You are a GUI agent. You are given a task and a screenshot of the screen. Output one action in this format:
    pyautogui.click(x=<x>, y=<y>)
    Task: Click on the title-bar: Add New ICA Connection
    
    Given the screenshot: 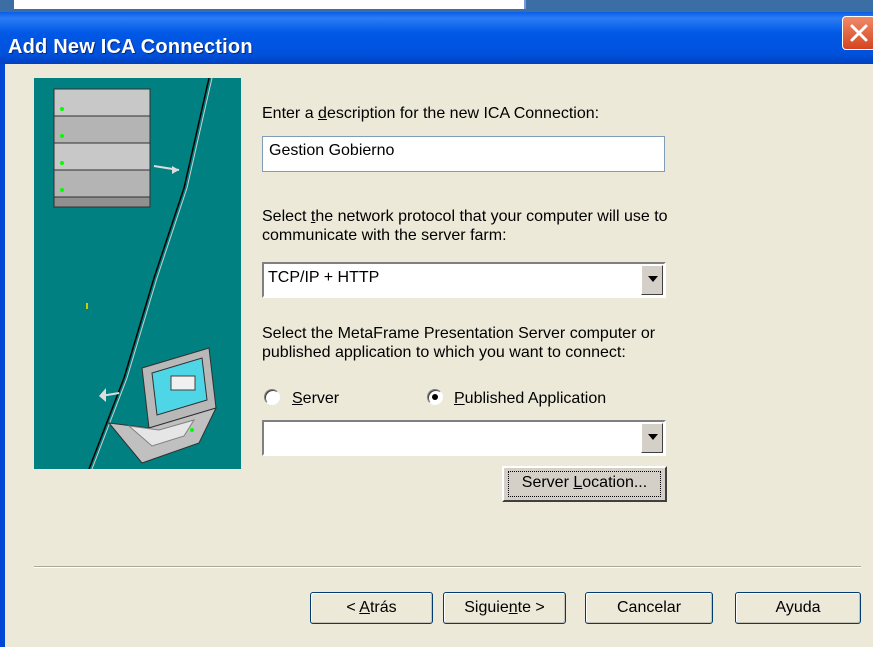 What is the action you would take?
    pyautogui.click(x=436, y=38)
    